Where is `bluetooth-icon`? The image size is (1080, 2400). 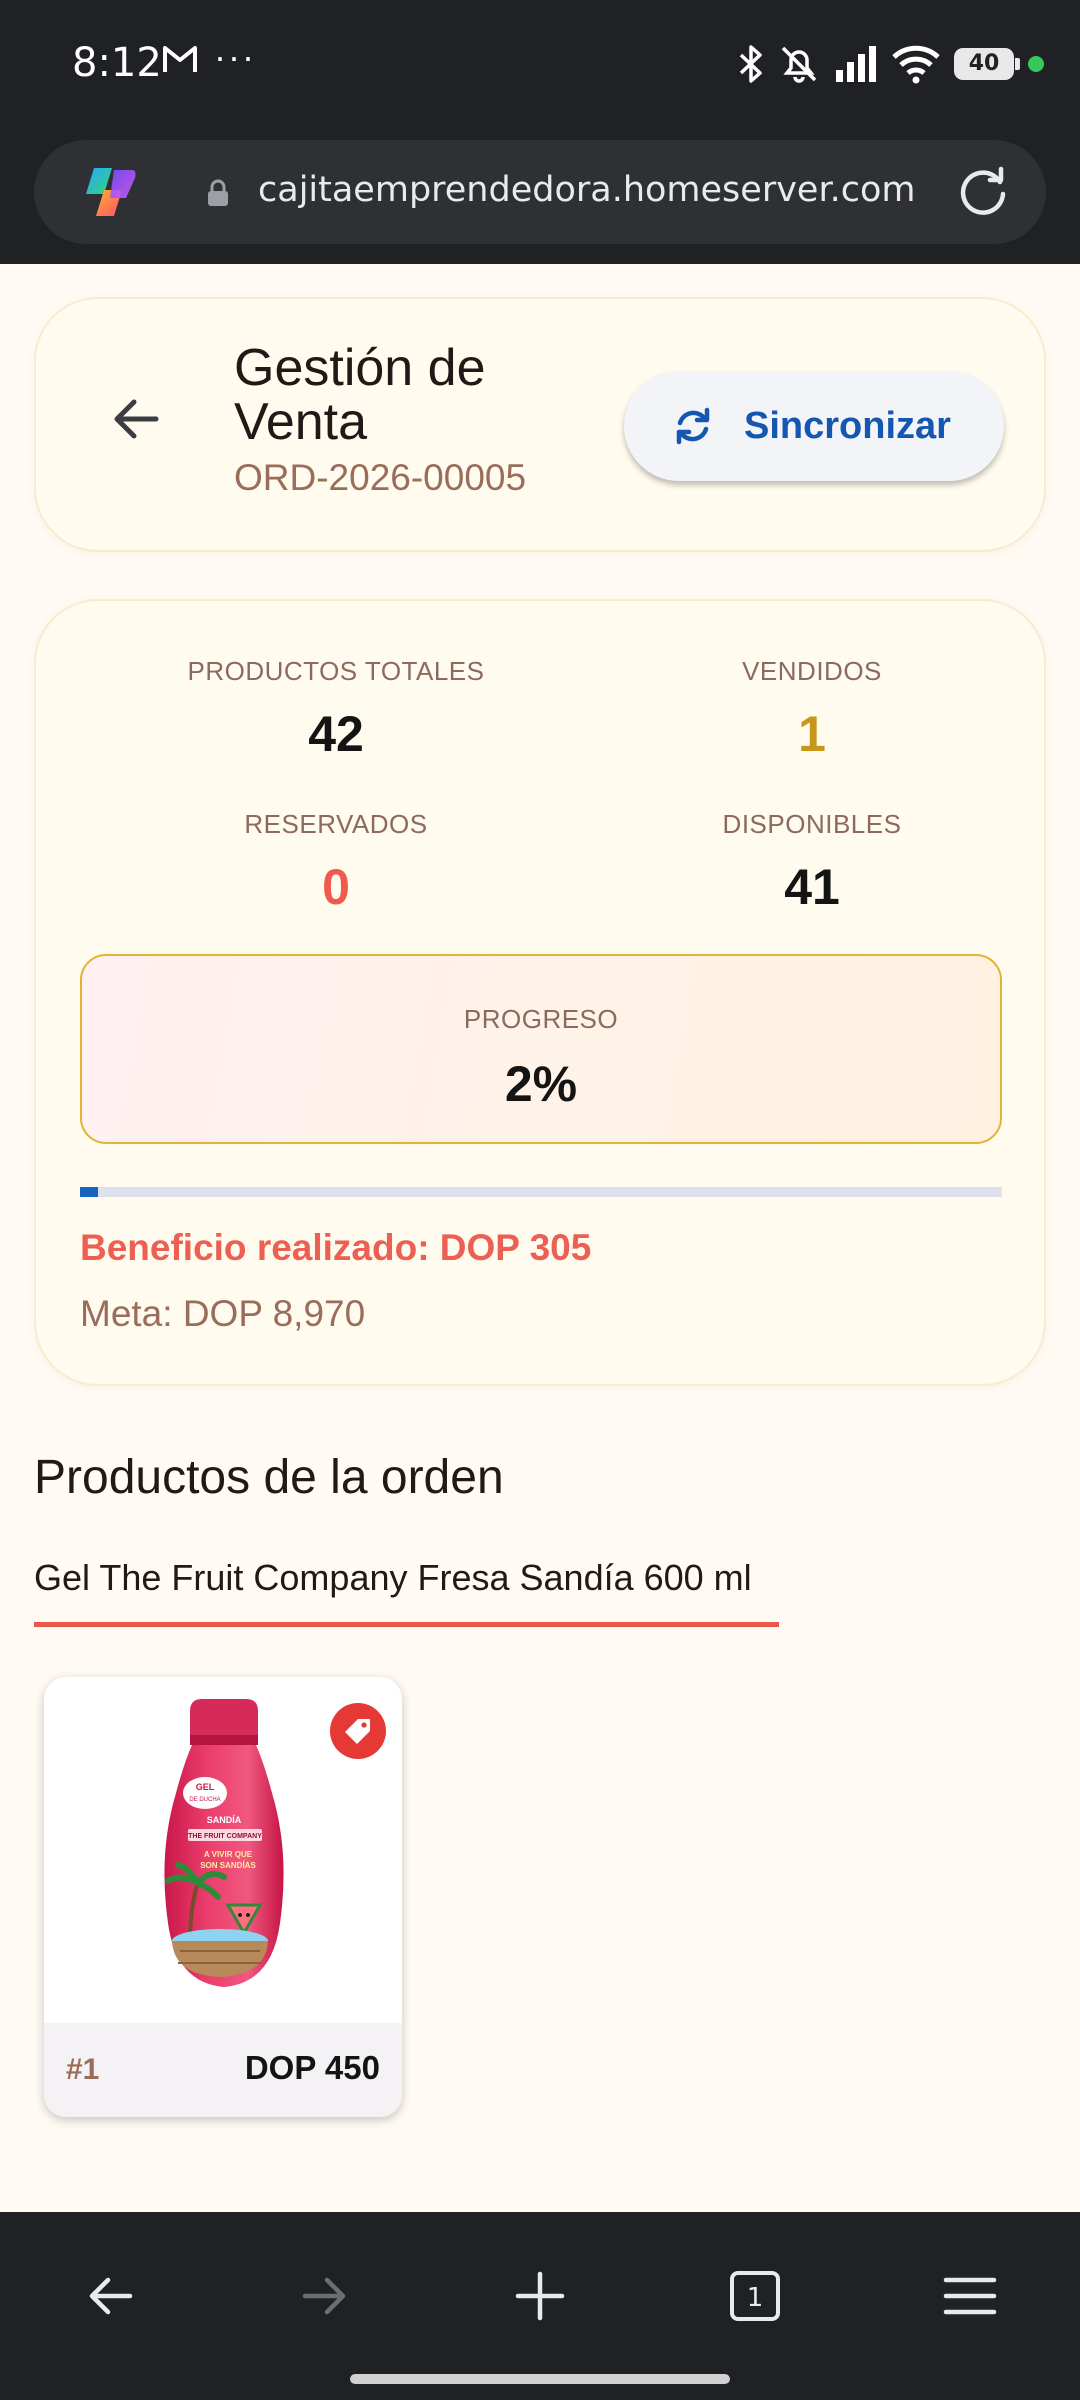 bluetooth-icon is located at coordinates (750, 64).